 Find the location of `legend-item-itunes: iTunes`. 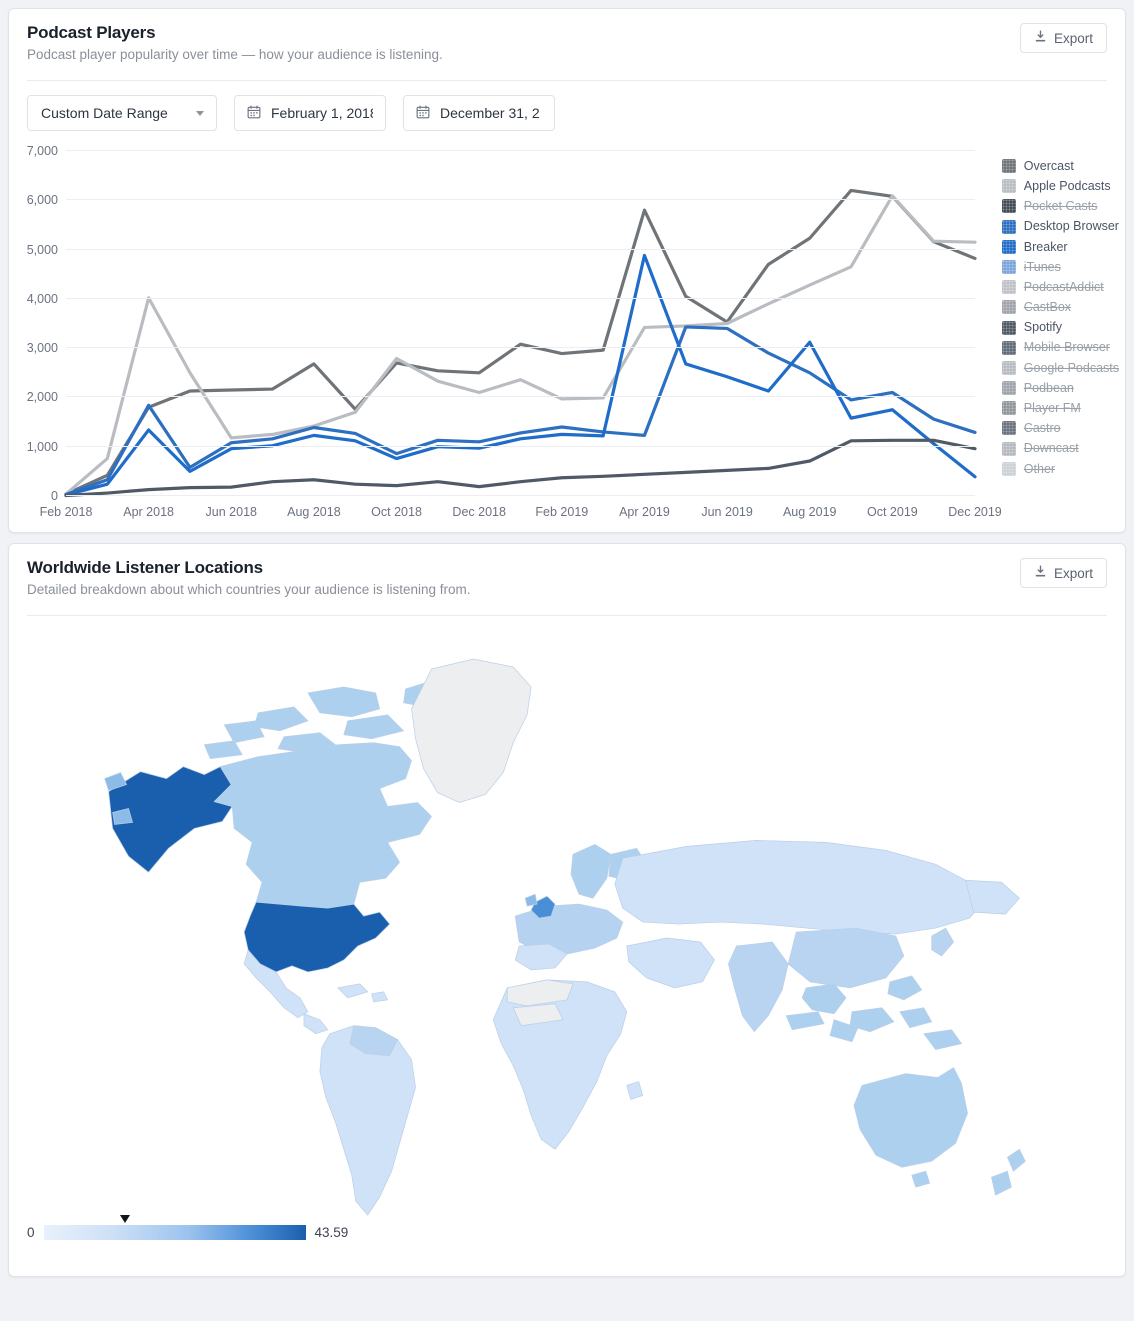

legend-item-itunes: iTunes is located at coordinates (1060, 266).